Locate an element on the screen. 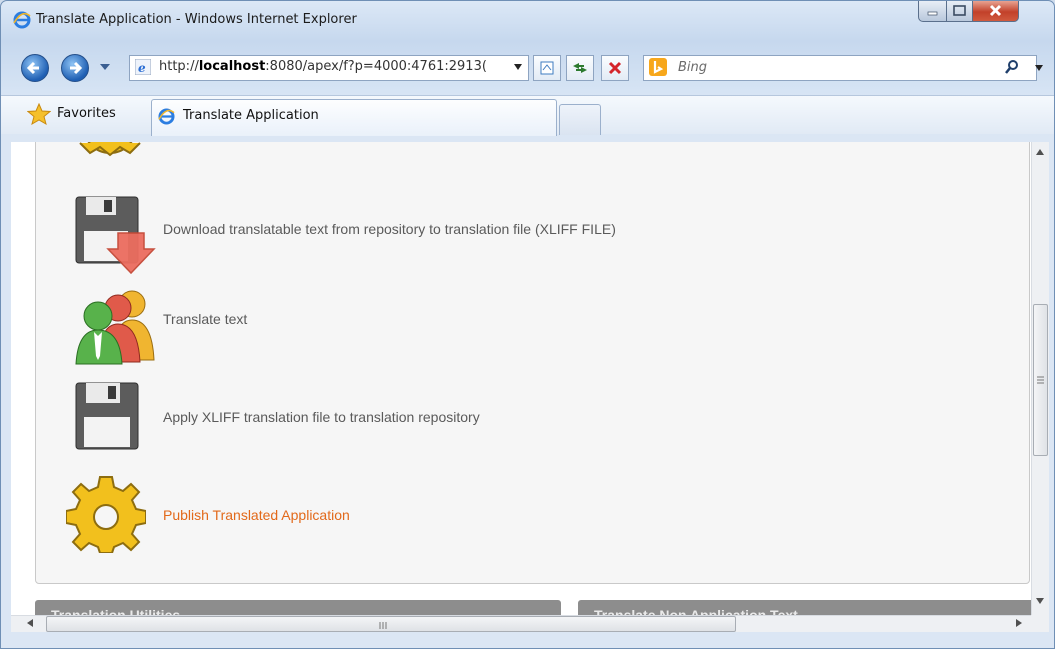  gear-icon-partial is located at coordinates (110, 149).